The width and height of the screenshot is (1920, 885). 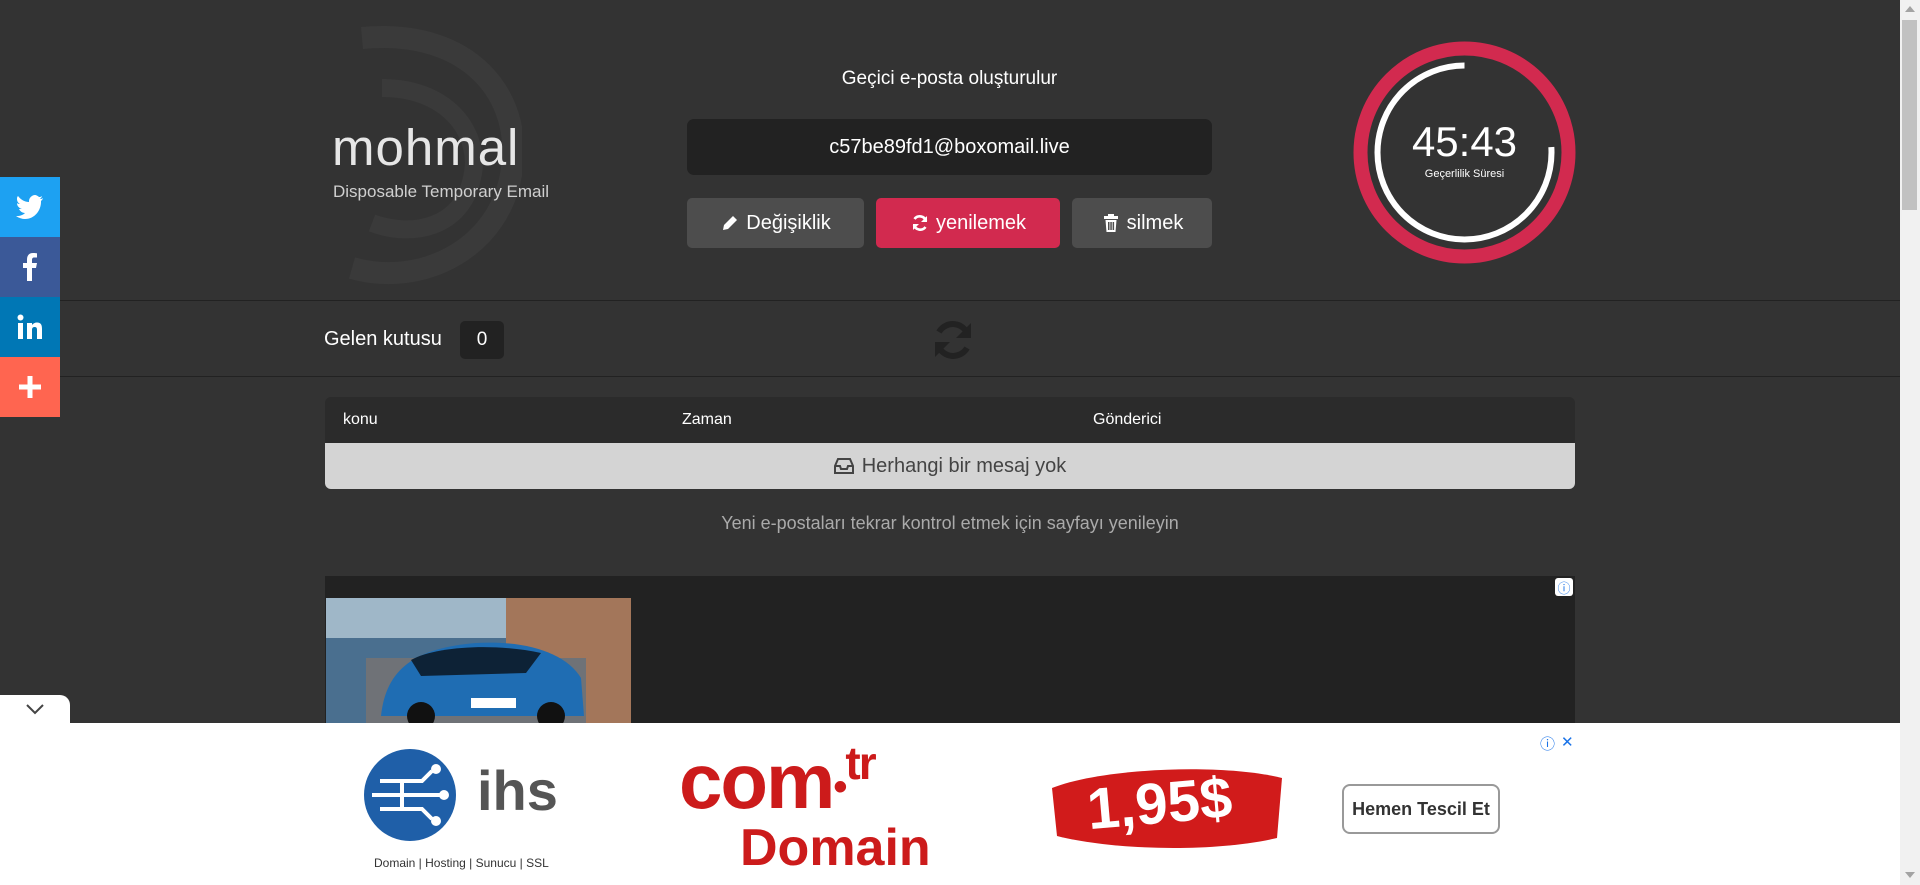 I want to click on delete-button: silmek, so click(x=1142, y=223).